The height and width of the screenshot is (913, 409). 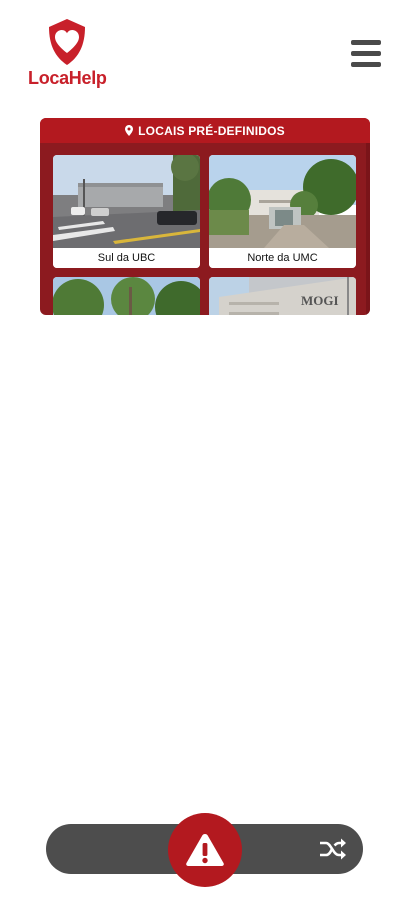 I want to click on hamburger-menu-icon, so click(x=366, y=53).